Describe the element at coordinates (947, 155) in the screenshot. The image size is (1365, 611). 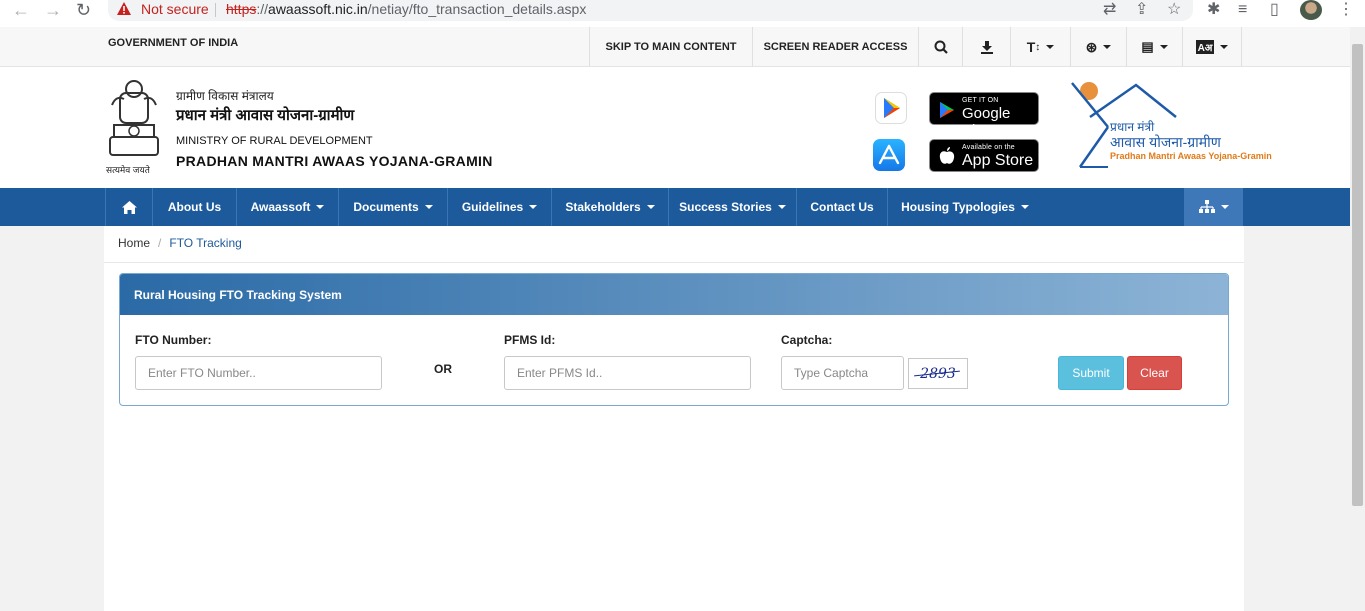
I see `apple-icon` at that location.